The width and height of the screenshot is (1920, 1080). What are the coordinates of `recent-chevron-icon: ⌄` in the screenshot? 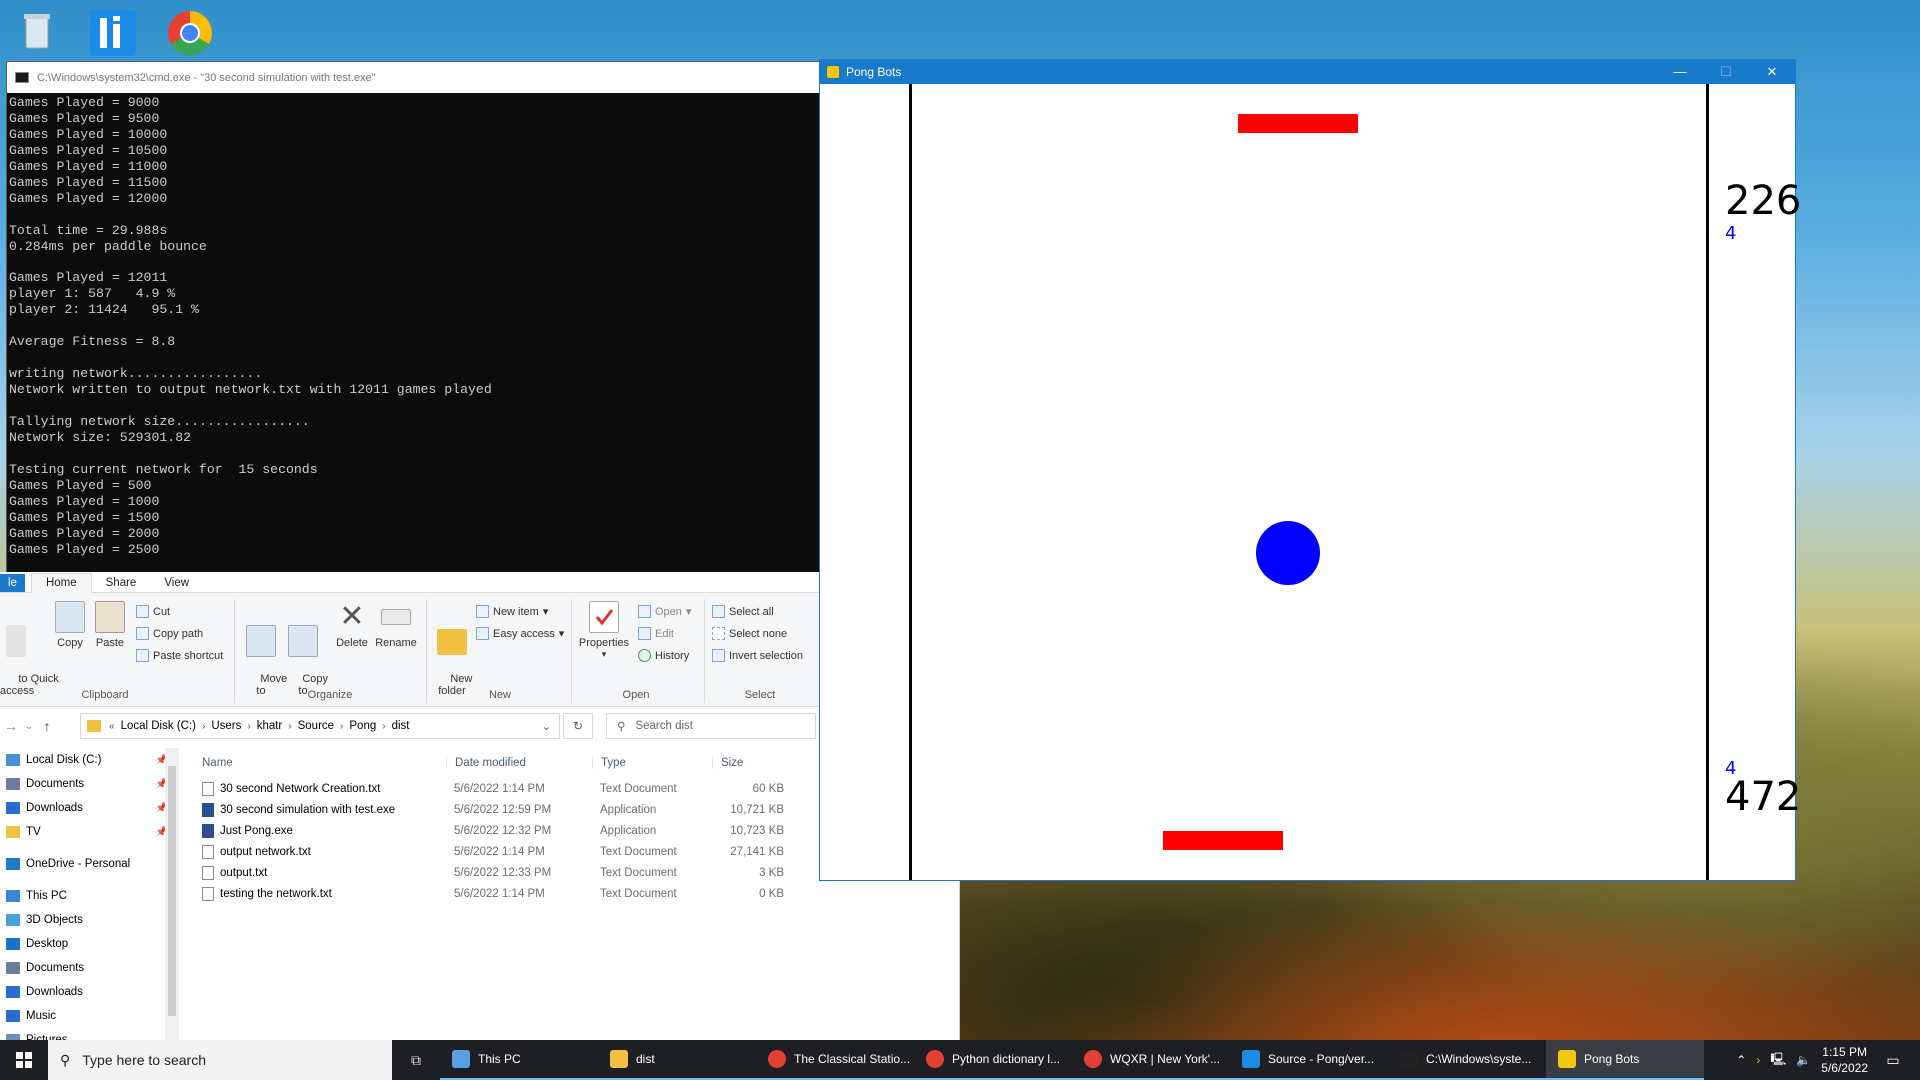 It's located at (29, 726).